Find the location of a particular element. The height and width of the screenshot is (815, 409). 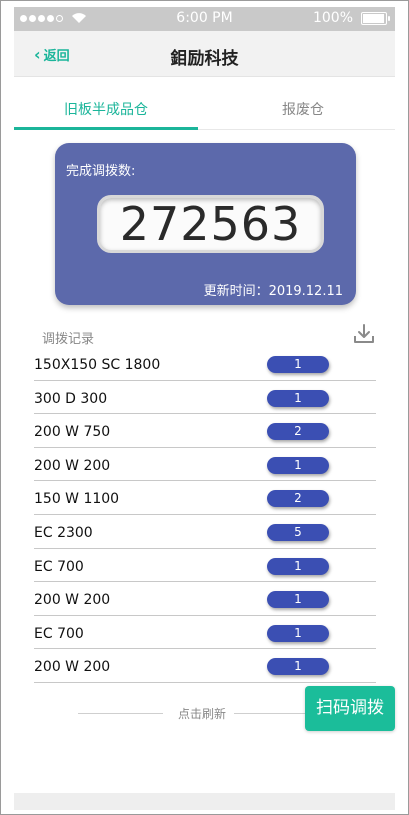

summary-label: 完成调拨数: is located at coordinates (101, 171).